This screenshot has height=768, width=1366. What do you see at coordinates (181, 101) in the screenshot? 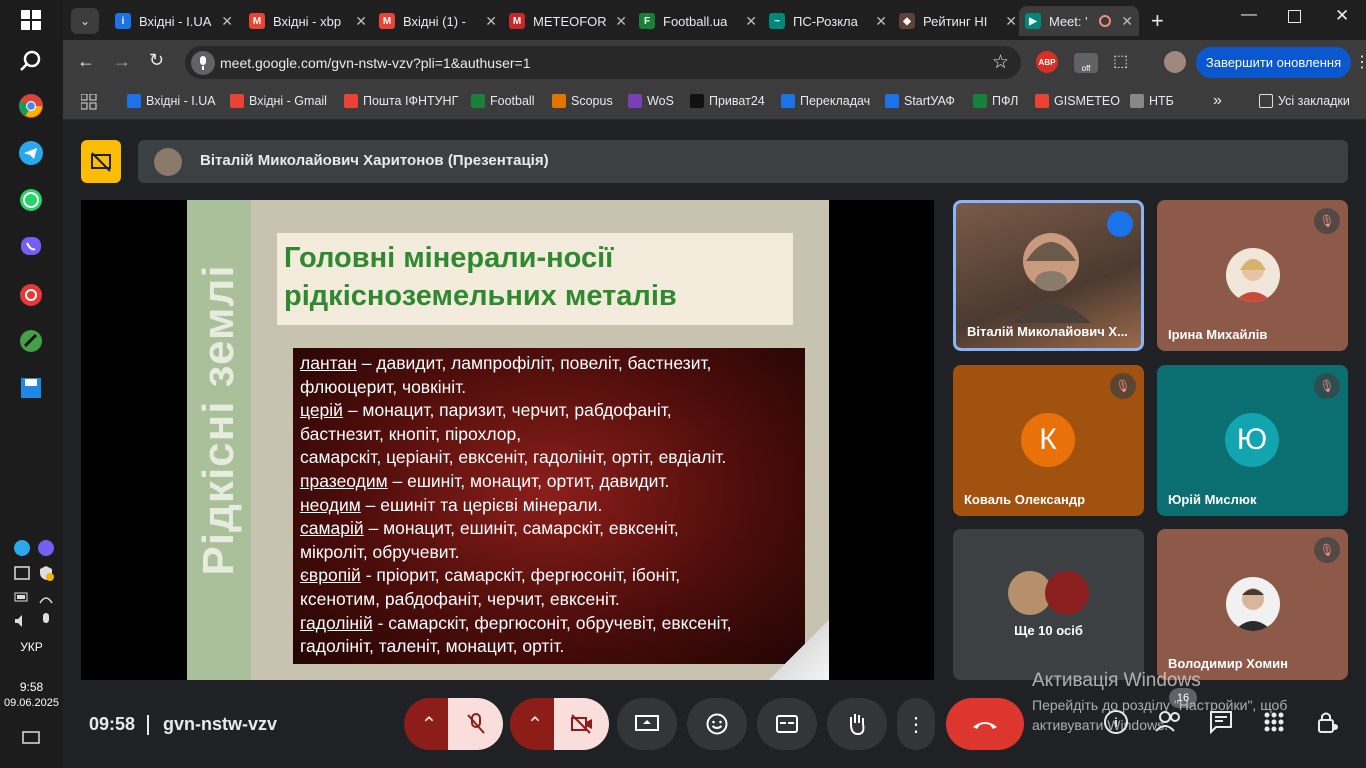
I see `bookmark-label: Вхідні - I.UA` at bounding box center [181, 101].